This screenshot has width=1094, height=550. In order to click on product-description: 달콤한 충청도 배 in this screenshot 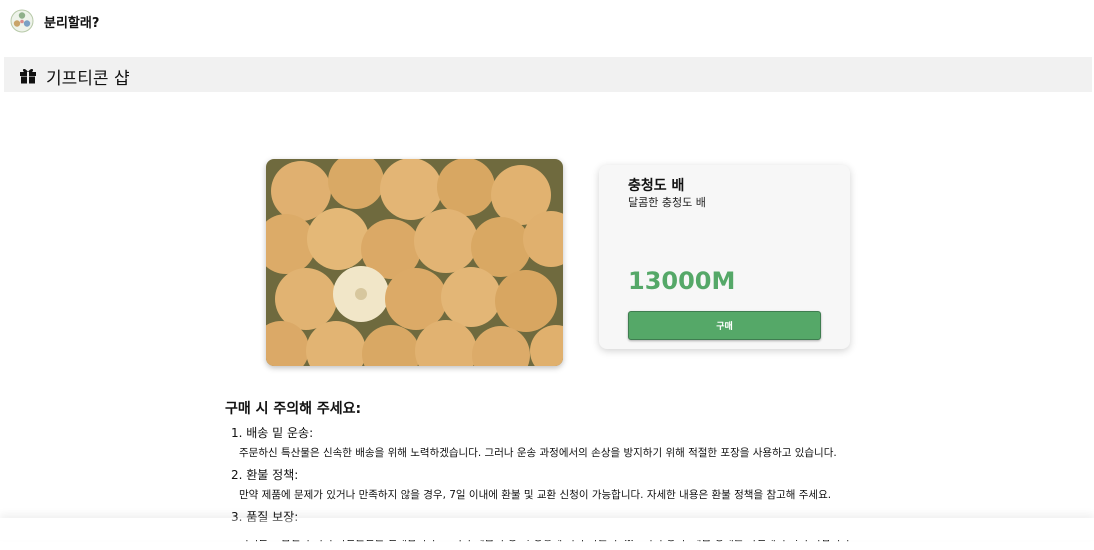, I will do `click(667, 202)`.